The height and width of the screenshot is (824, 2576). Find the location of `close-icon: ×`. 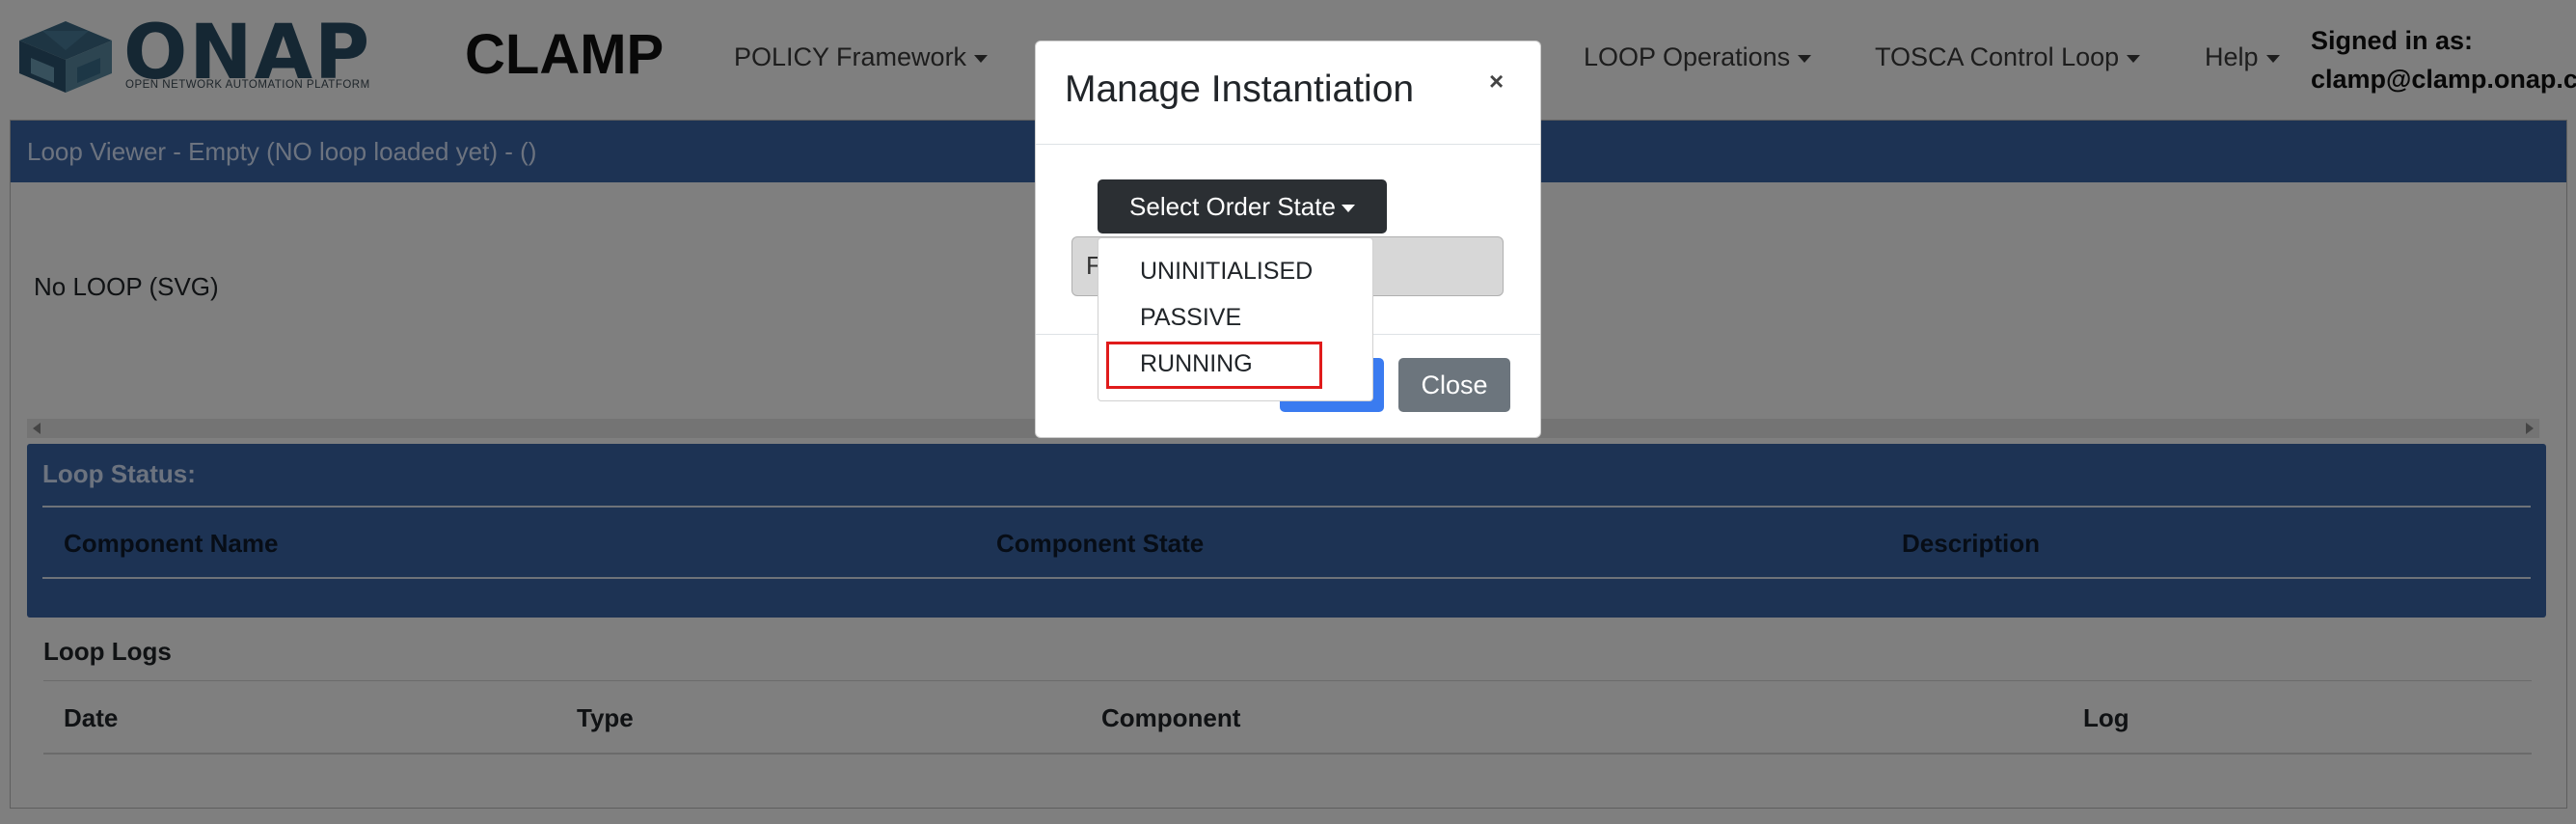

close-icon: × is located at coordinates (1496, 82).